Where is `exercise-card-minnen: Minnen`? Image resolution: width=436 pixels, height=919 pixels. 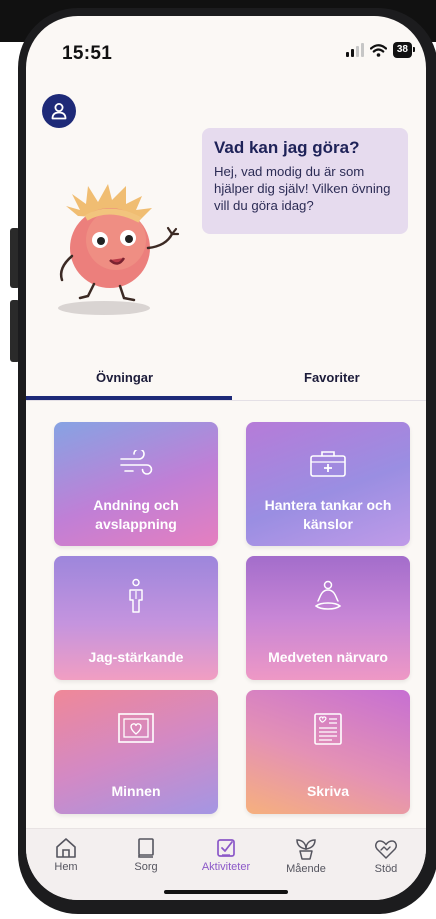
exercise-card-minnen: Minnen is located at coordinates (136, 752).